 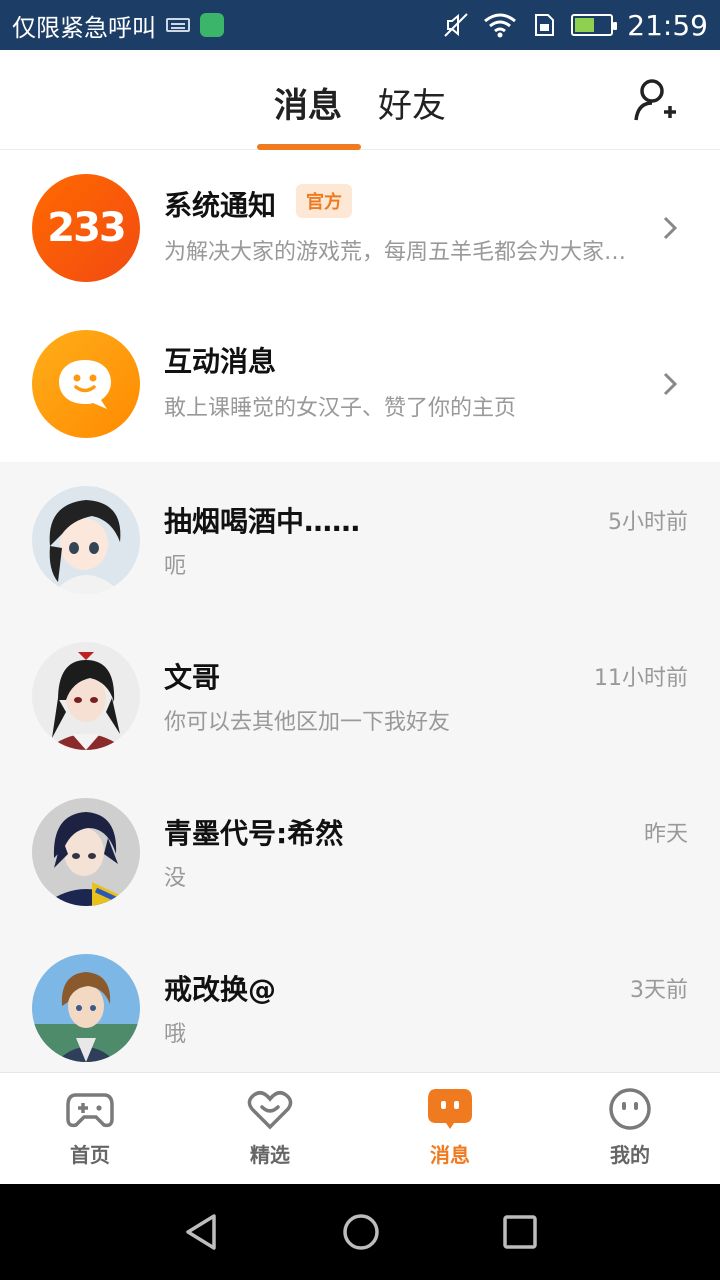 What do you see at coordinates (360, 25) in the screenshot?
I see `status-bar: 仅限紧急呼叫 21:59` at bounding box center [360, 25].